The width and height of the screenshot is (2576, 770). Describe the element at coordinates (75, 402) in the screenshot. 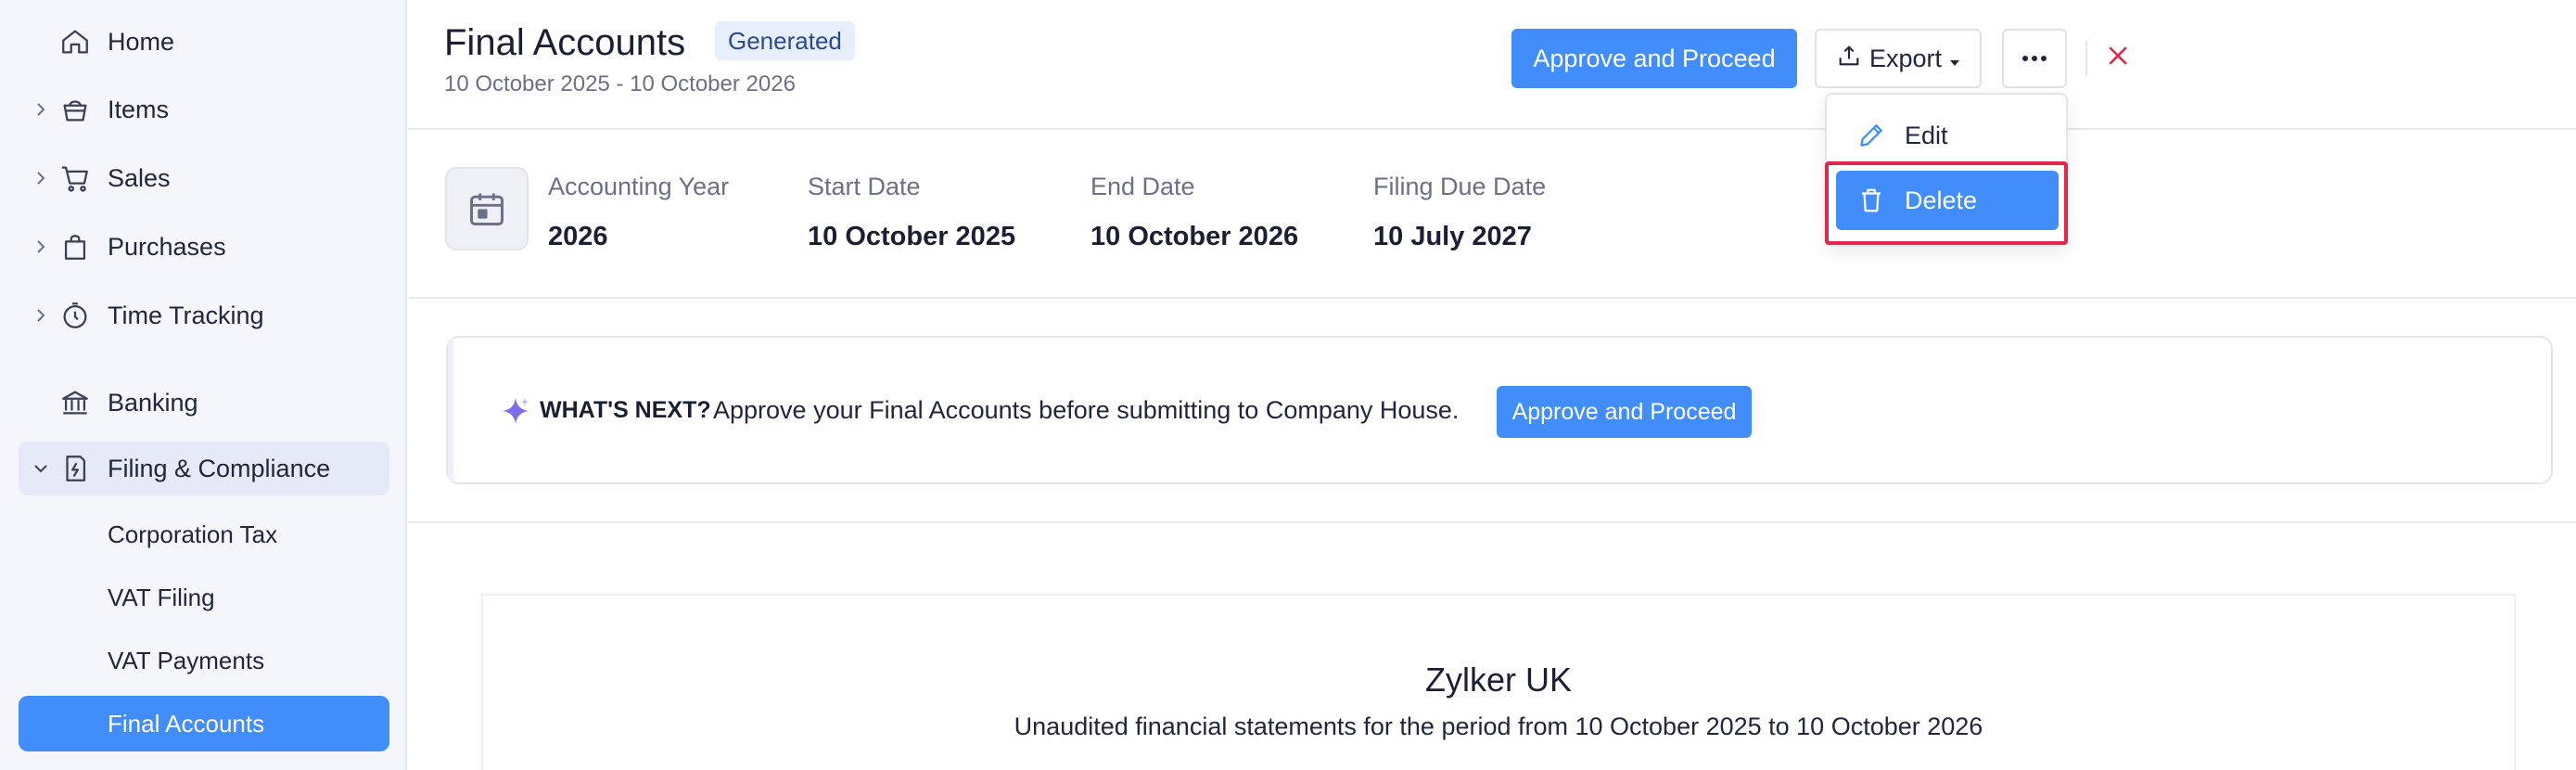

I see `bank-icon` at that location.